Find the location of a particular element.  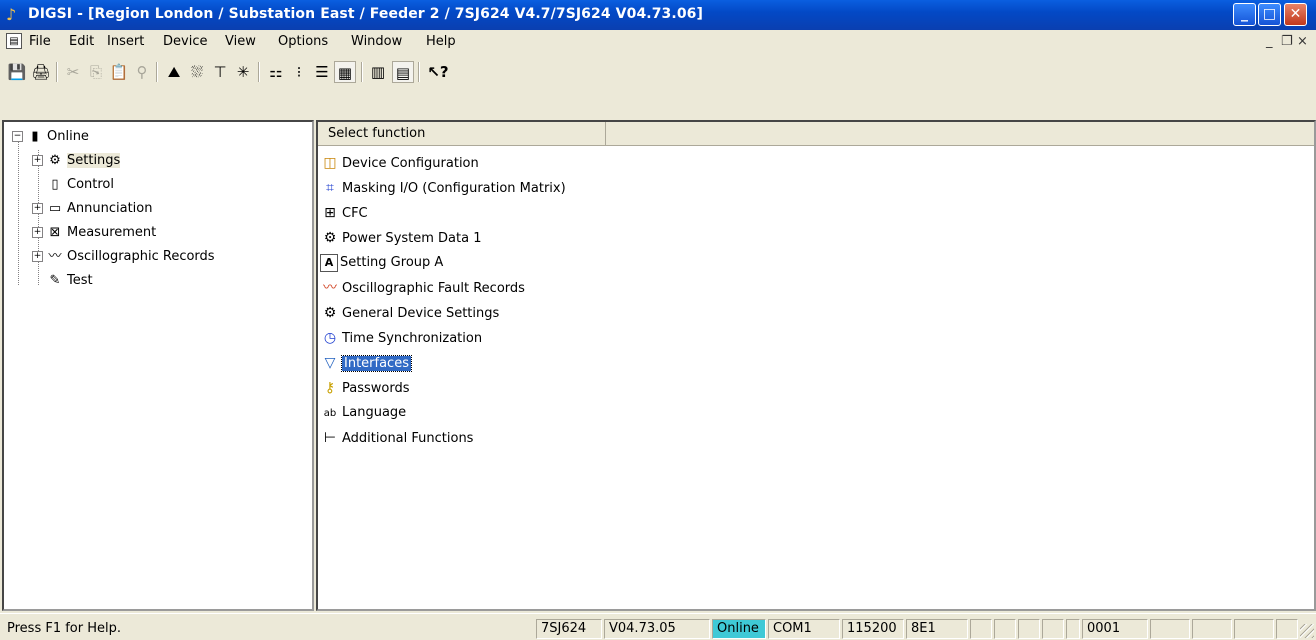

tree-node-control: ▯ Control is located at coordinates (80, 185).